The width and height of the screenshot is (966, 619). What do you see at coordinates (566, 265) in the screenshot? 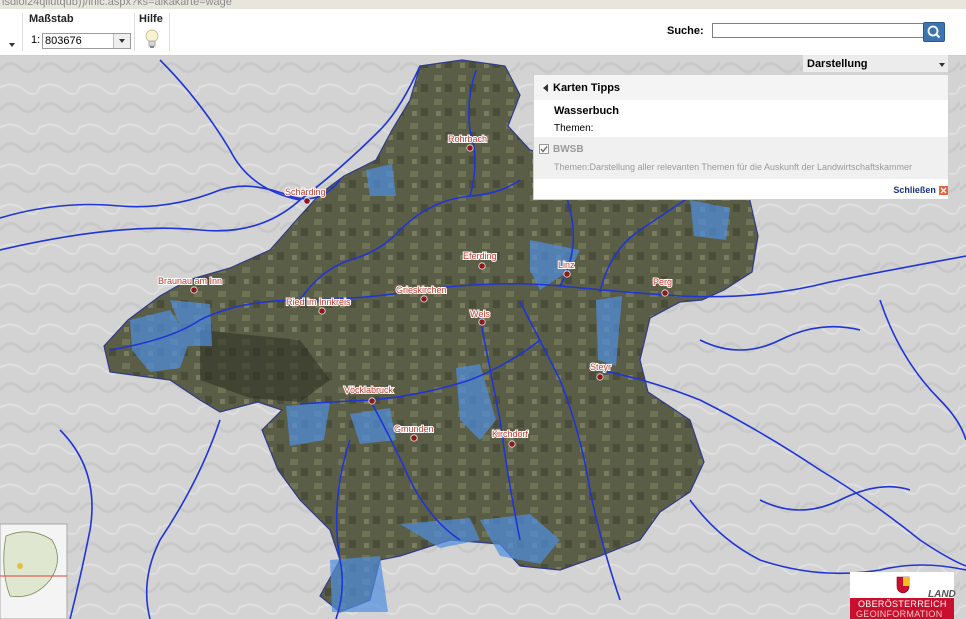
I see `place-label: Linz` at bounding box center [566, 265].